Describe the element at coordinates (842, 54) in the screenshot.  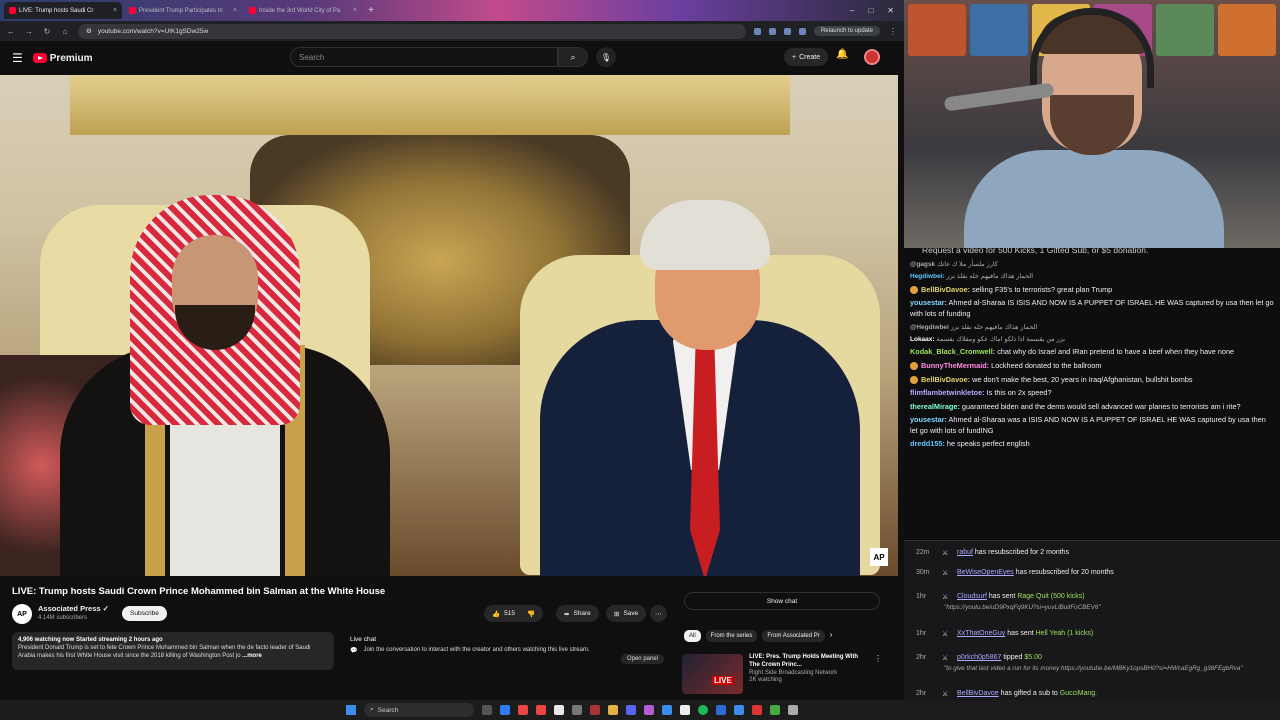
I see `notifications-bell-icon: 🔔` at that location.